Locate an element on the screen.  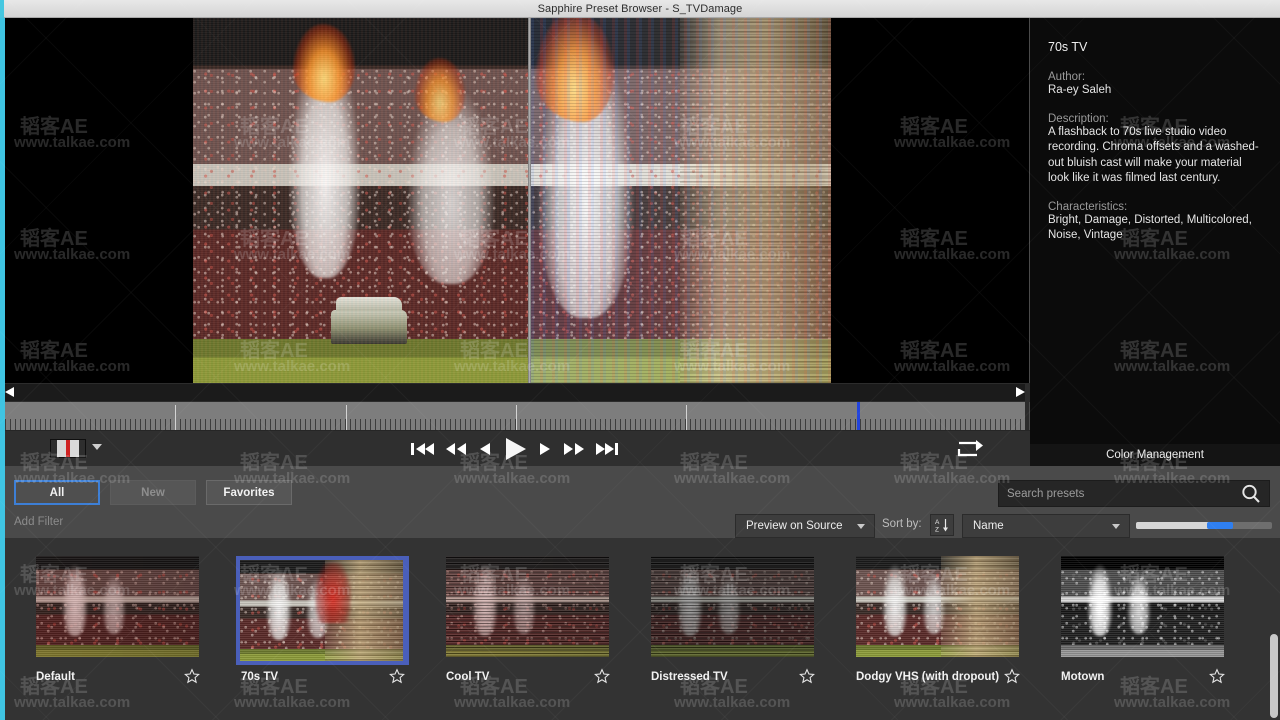
loop-button is located at coordinates (969, 449).